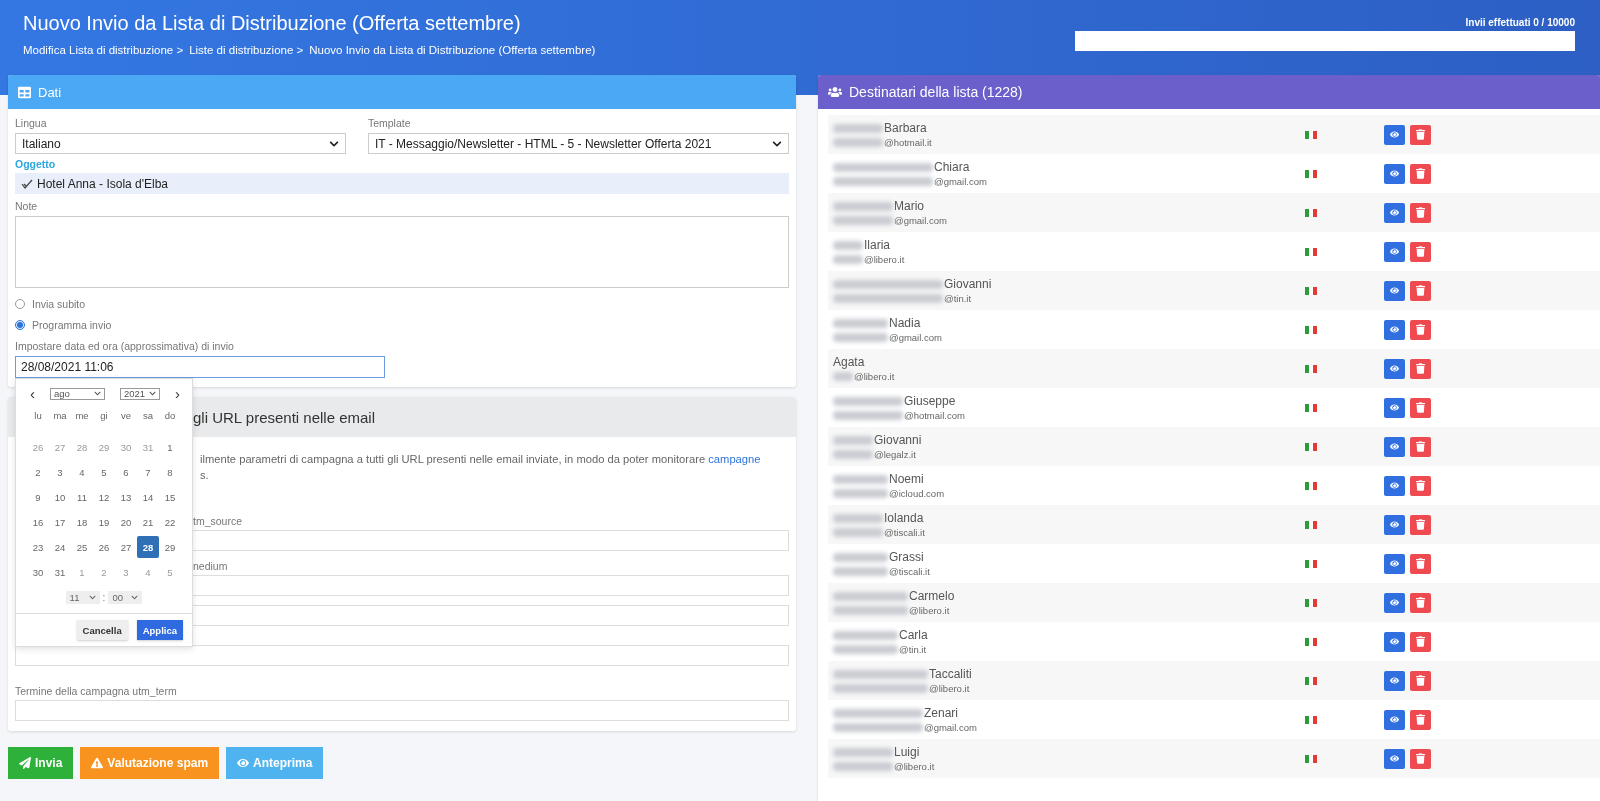 This screenshot has width=1600, height=801. I want to click on calendar-day: 7, so click(148, 472).